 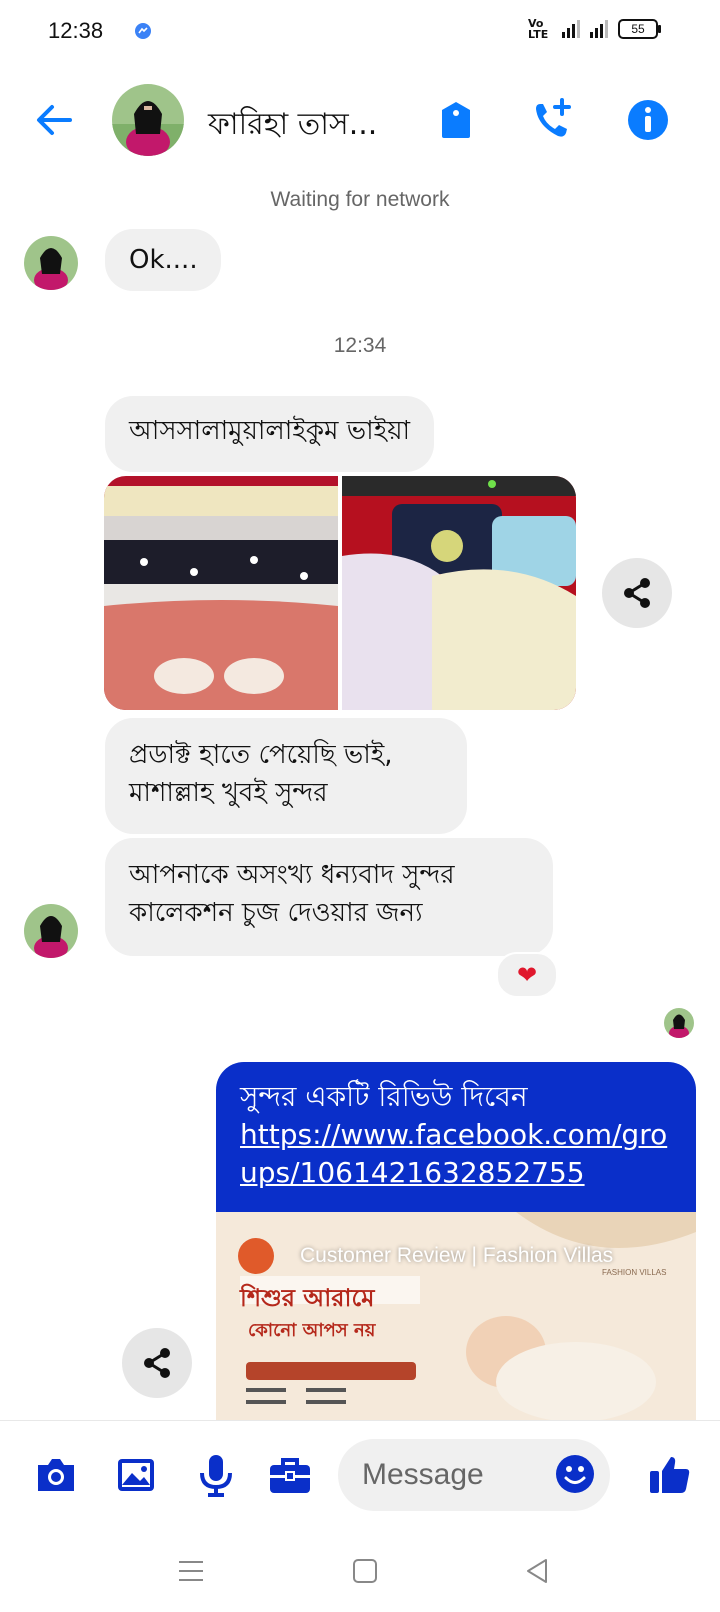 I want to click on link-preview-headline: শিশুর আরামে, so click(x=307, y=1298).